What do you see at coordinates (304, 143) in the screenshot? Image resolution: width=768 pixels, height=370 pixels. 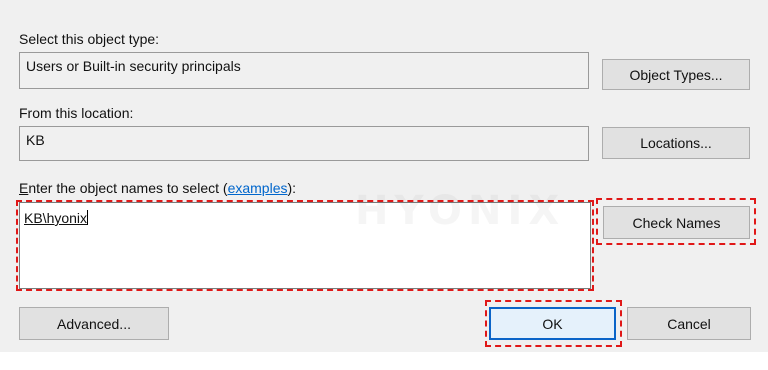 I see `location-field: KB` at bounding box center [304, 143].